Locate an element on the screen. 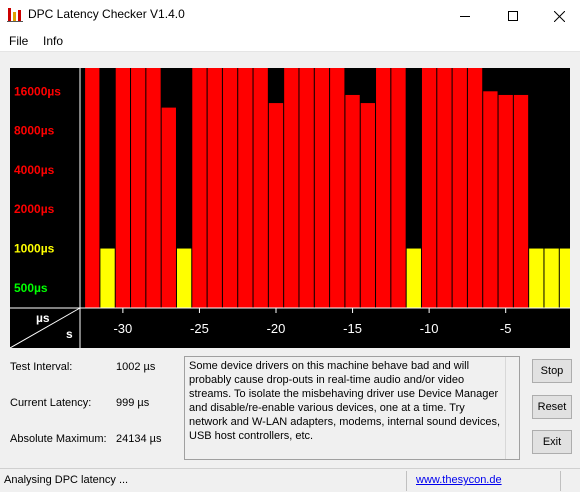 The height and width of the screenshot is (492, 580). thesycon-link: www.thesycon.de is located at coordinates (459, 480).